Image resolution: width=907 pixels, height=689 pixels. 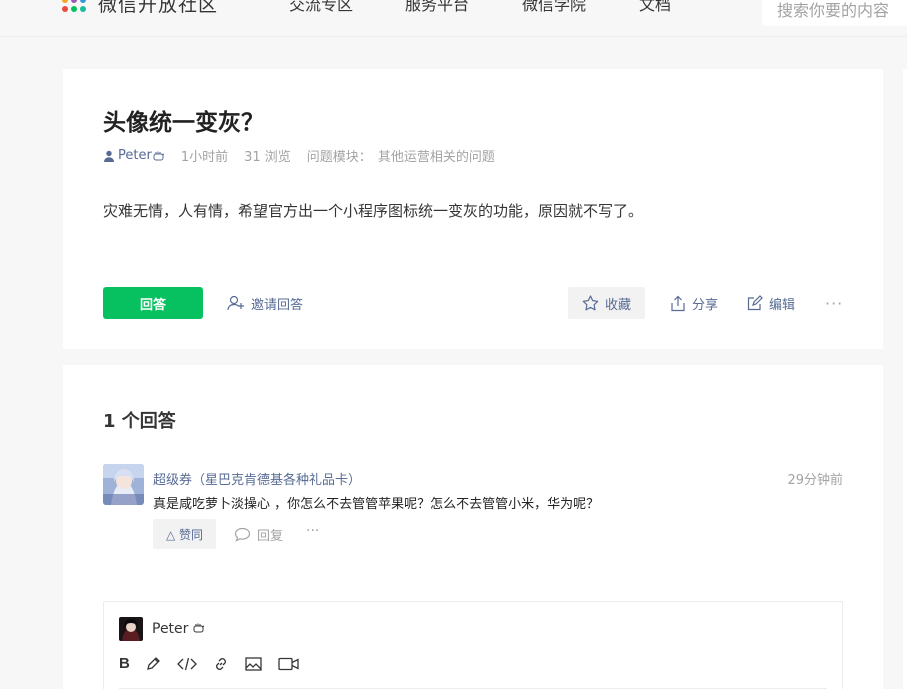 I want to click on link-button, so click(x=221, y=664).